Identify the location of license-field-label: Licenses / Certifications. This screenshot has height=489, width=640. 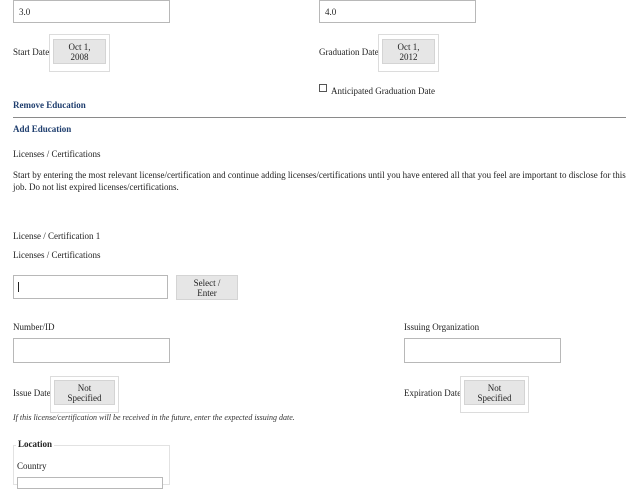
(57, 255).